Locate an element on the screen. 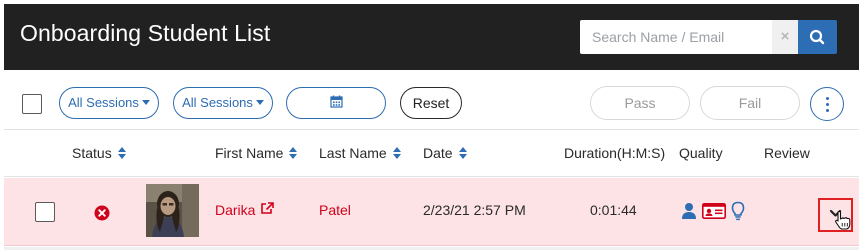 The width and height of the screenshot is (862, 250). calendar-icon is located at coordinates (336, 101).